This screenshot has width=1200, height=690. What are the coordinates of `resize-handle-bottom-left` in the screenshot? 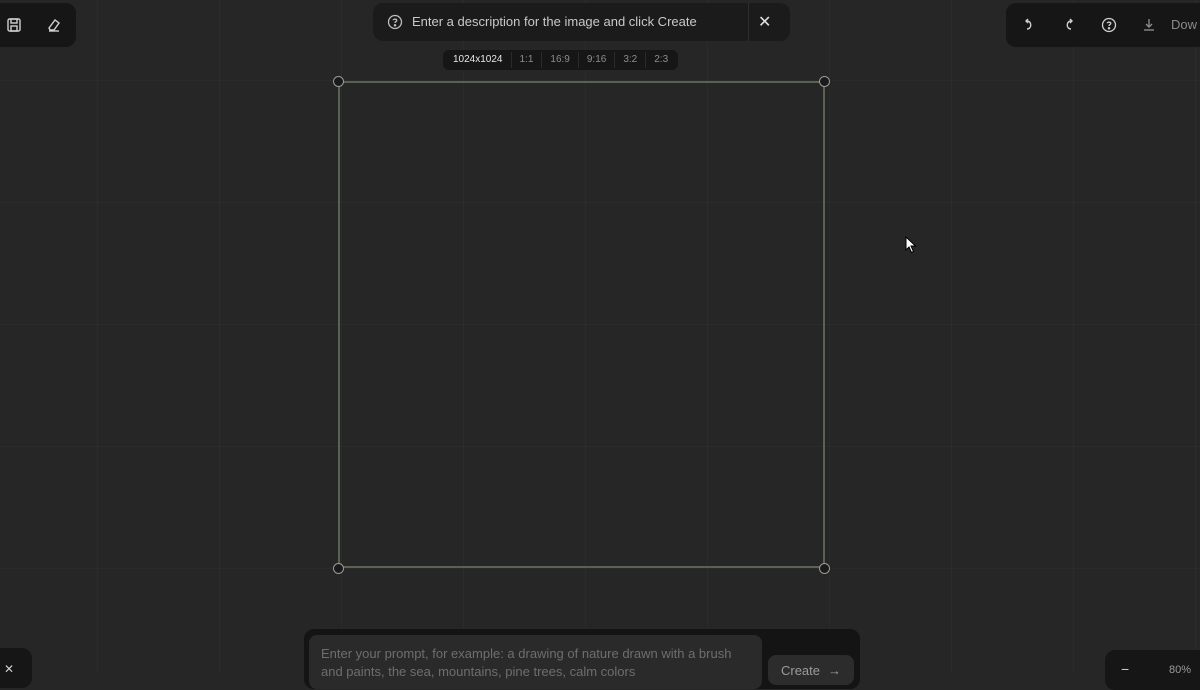 It's located at (338, 568).